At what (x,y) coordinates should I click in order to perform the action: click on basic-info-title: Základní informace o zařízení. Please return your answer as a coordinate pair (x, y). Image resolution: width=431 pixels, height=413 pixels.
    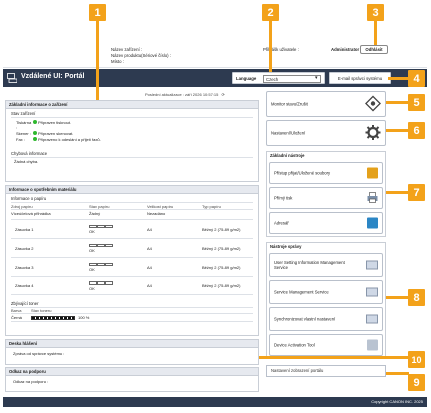
    Looking at the image, I should click on (132, 105).